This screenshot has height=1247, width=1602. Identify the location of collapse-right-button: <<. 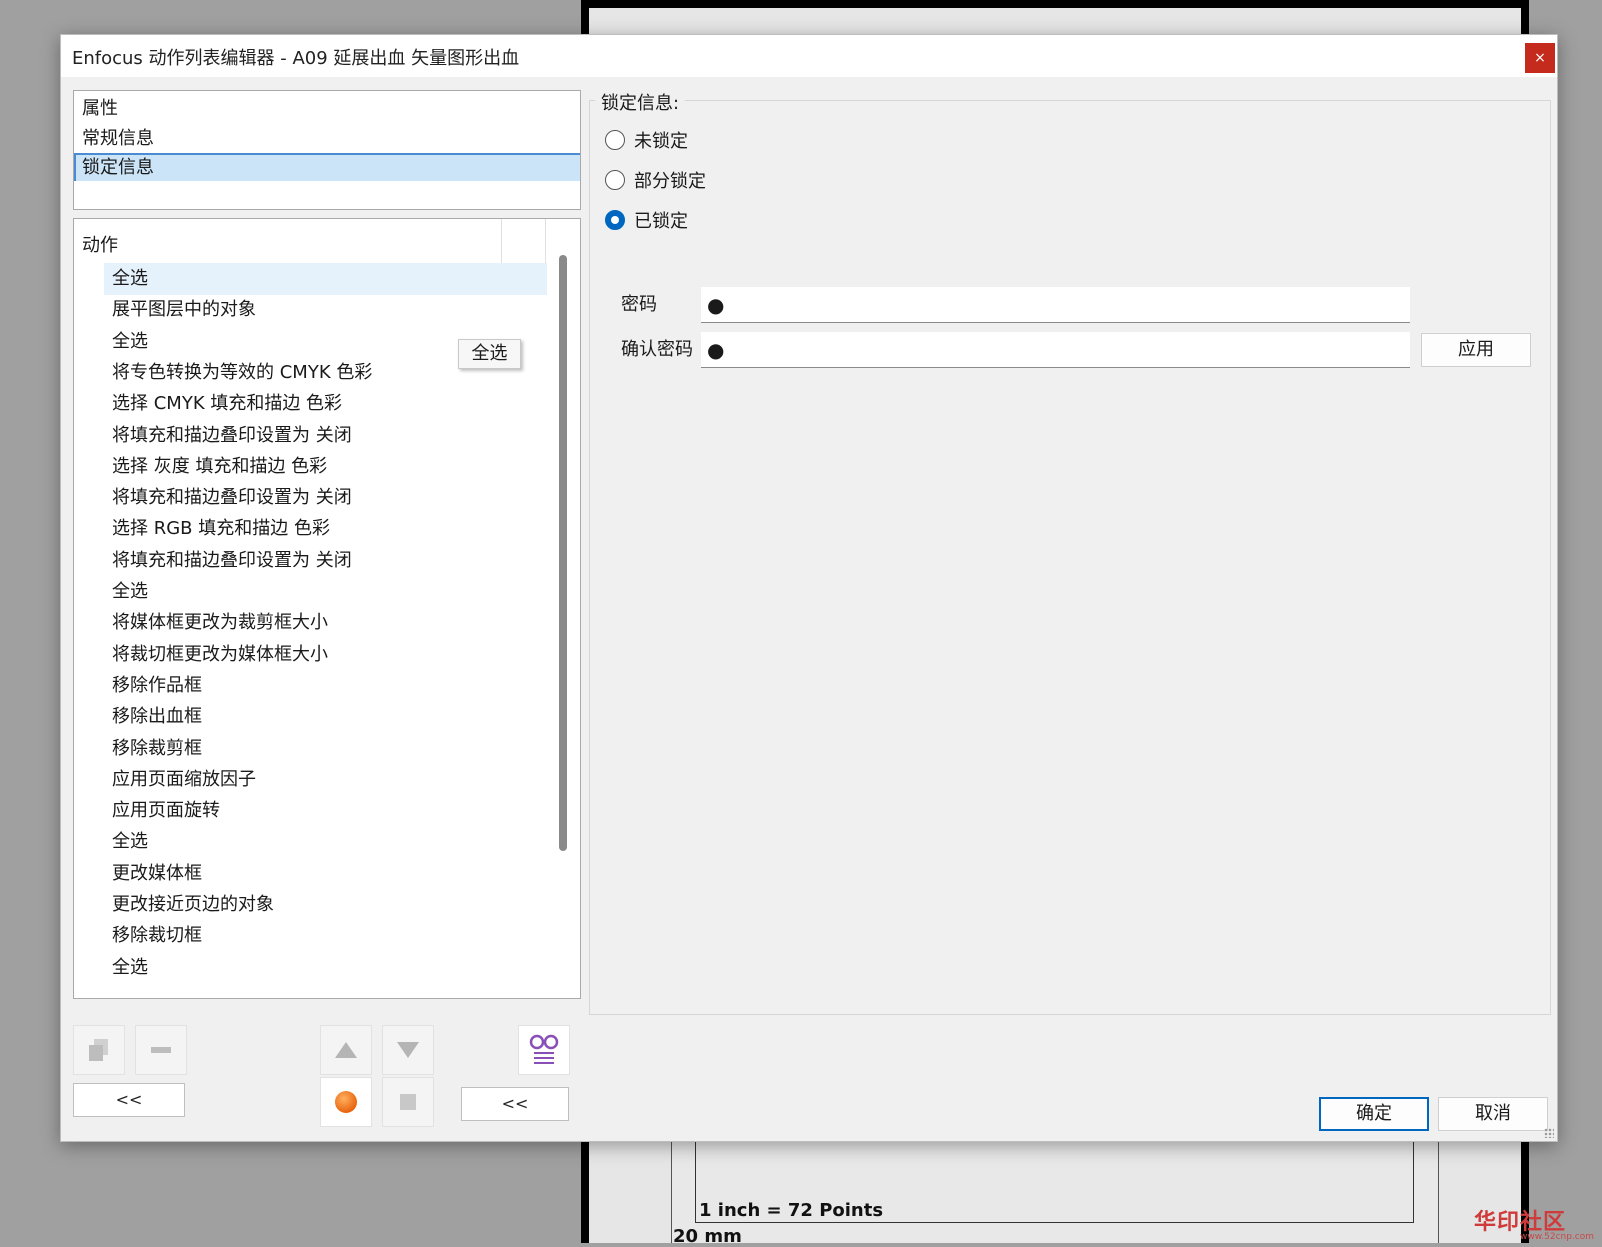
(515, 1104).